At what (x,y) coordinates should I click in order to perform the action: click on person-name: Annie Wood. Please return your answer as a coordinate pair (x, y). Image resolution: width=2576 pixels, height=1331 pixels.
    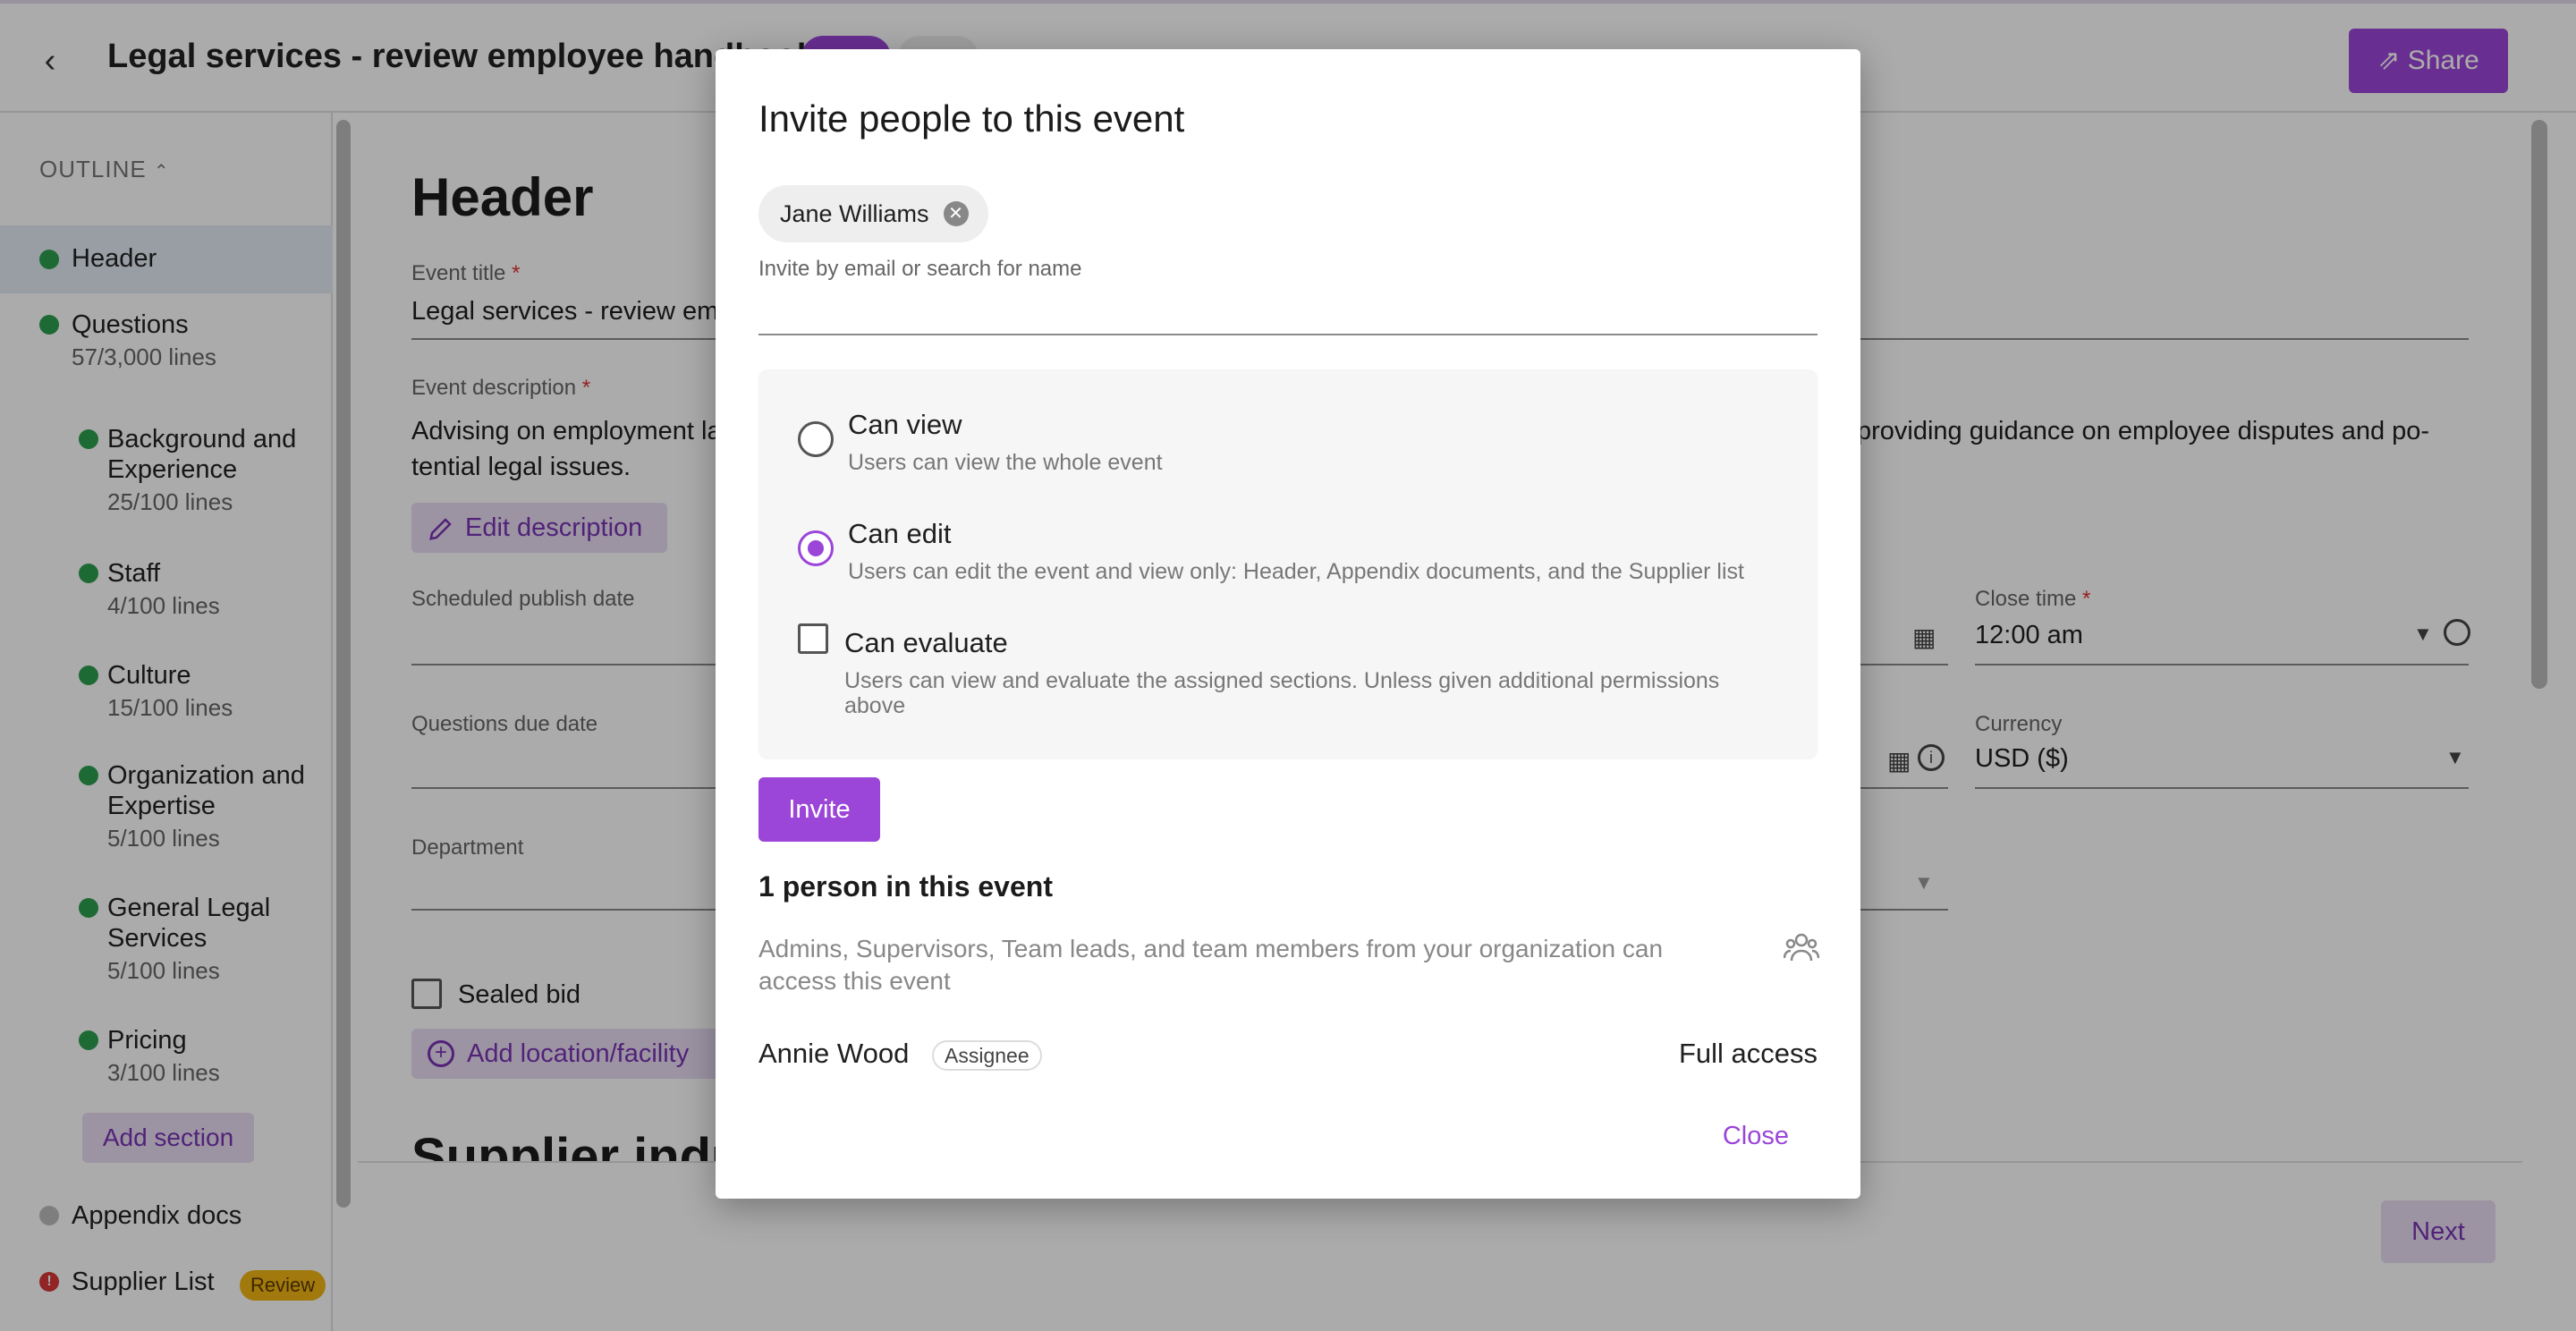
    Looking at the image, I should click on (834, 1053).